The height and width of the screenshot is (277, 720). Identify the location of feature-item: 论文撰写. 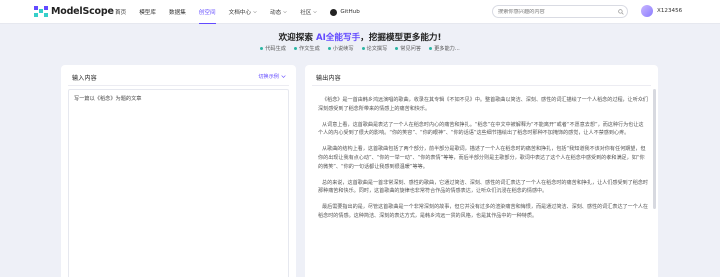
(374, 48).